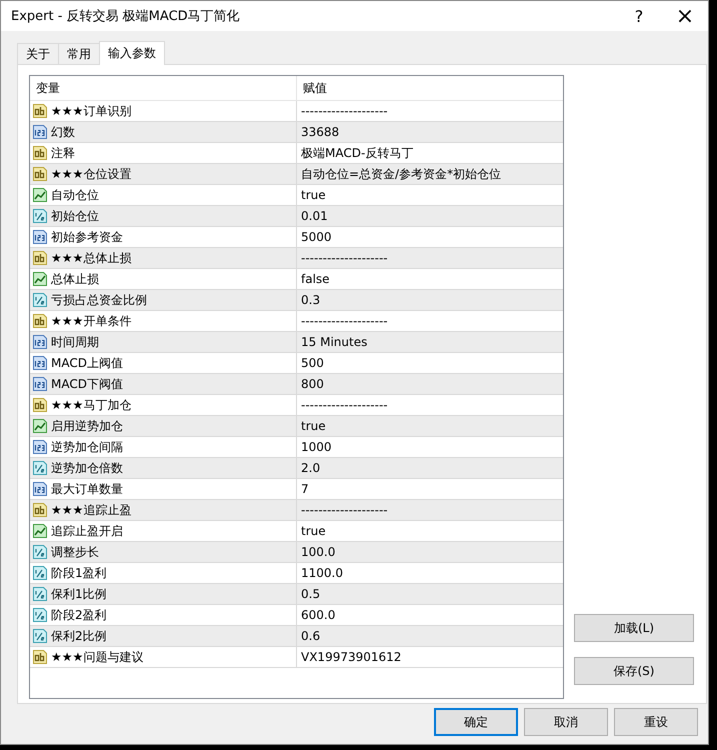  What do you see at coordinates (566, 722) in the screenshot?
I see `dialog-button: 取消` at bounding box center [566, 722].